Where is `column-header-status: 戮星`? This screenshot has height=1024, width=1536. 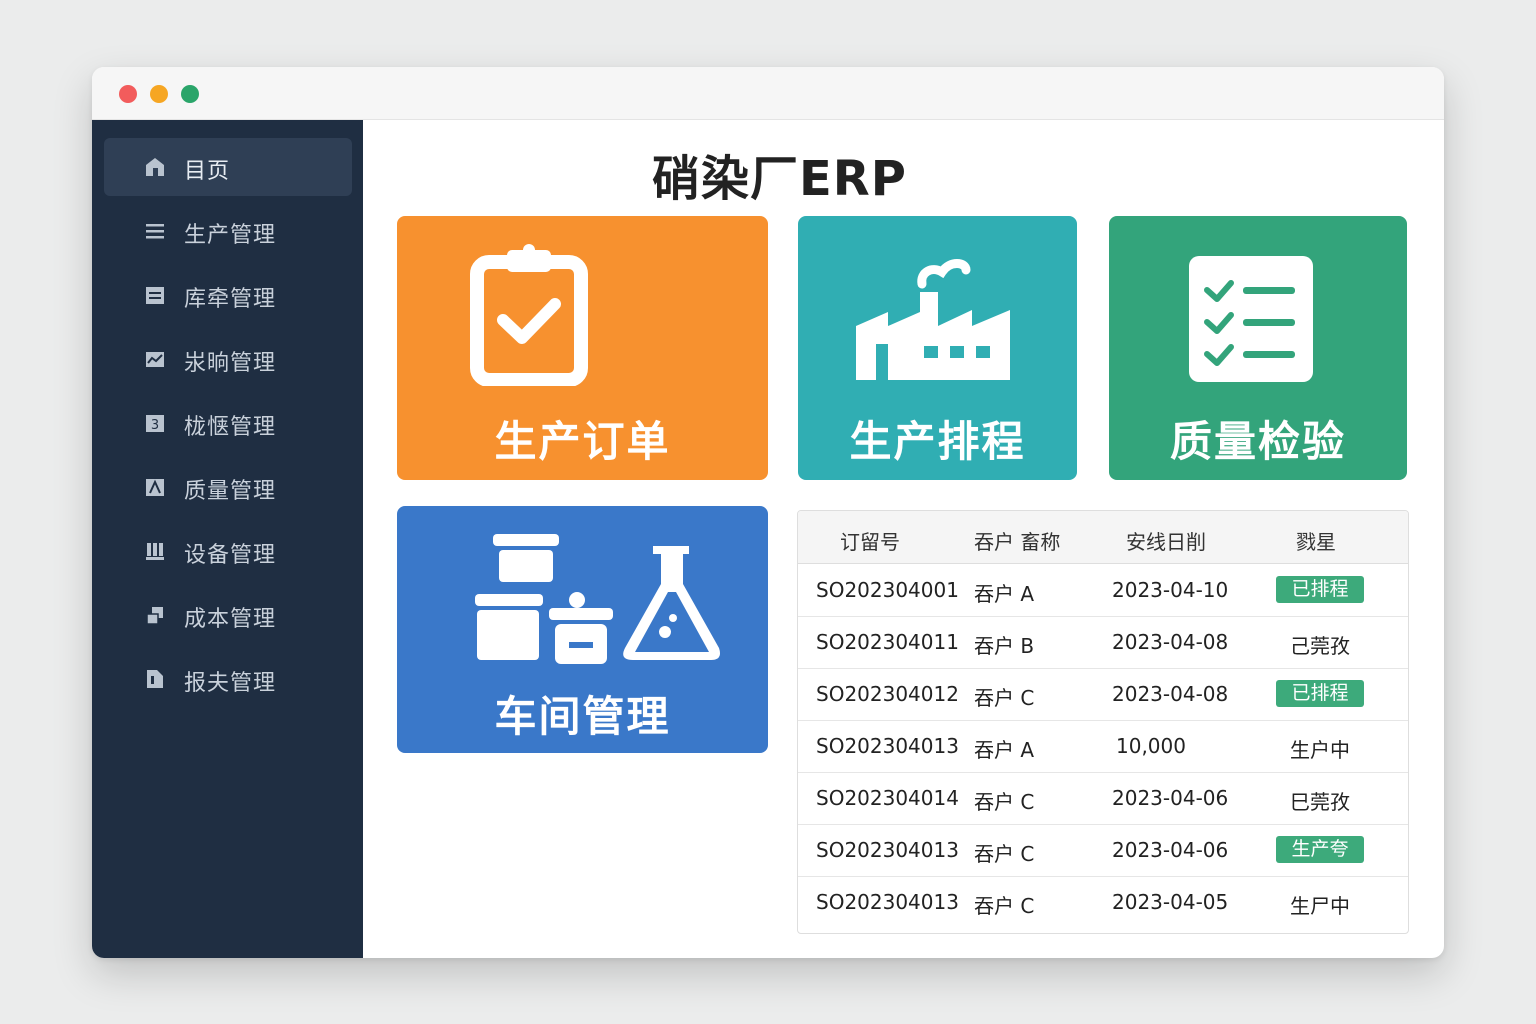 column-header-status: 戮星 is located at coordinates (1316, 540).